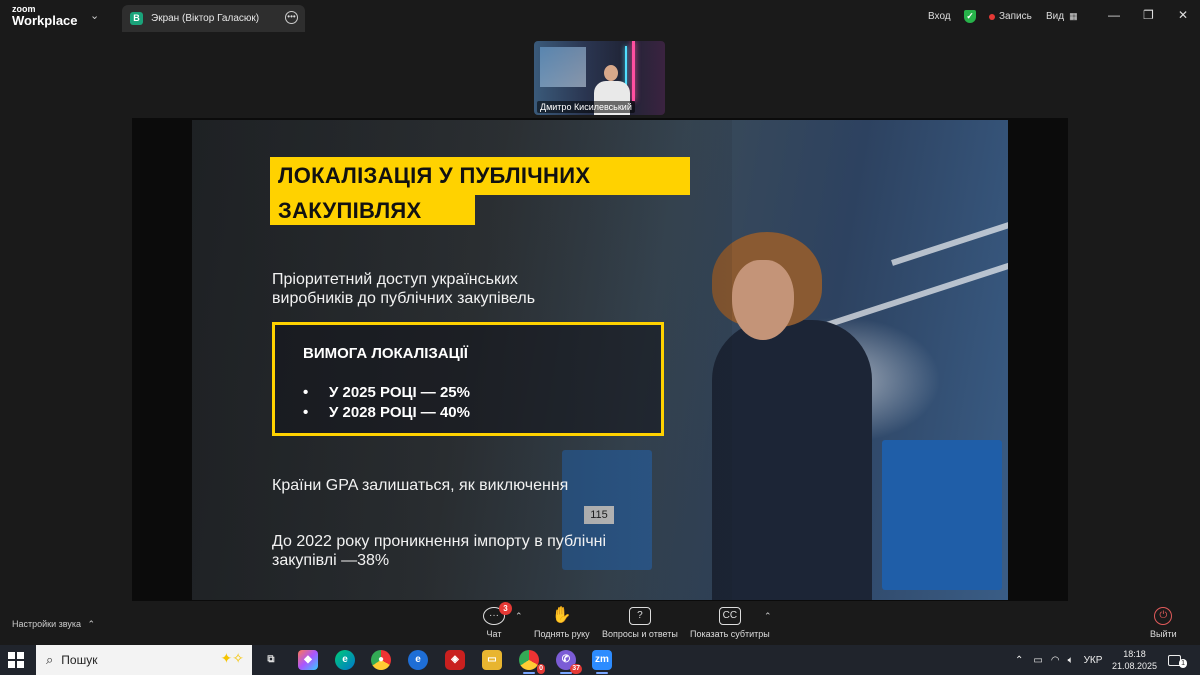 The image size is (1200, 675). Describe the element at coordinates (519, 616) in the screenshot. I see `chat-options-chevron-icon: ⌃` at that location.